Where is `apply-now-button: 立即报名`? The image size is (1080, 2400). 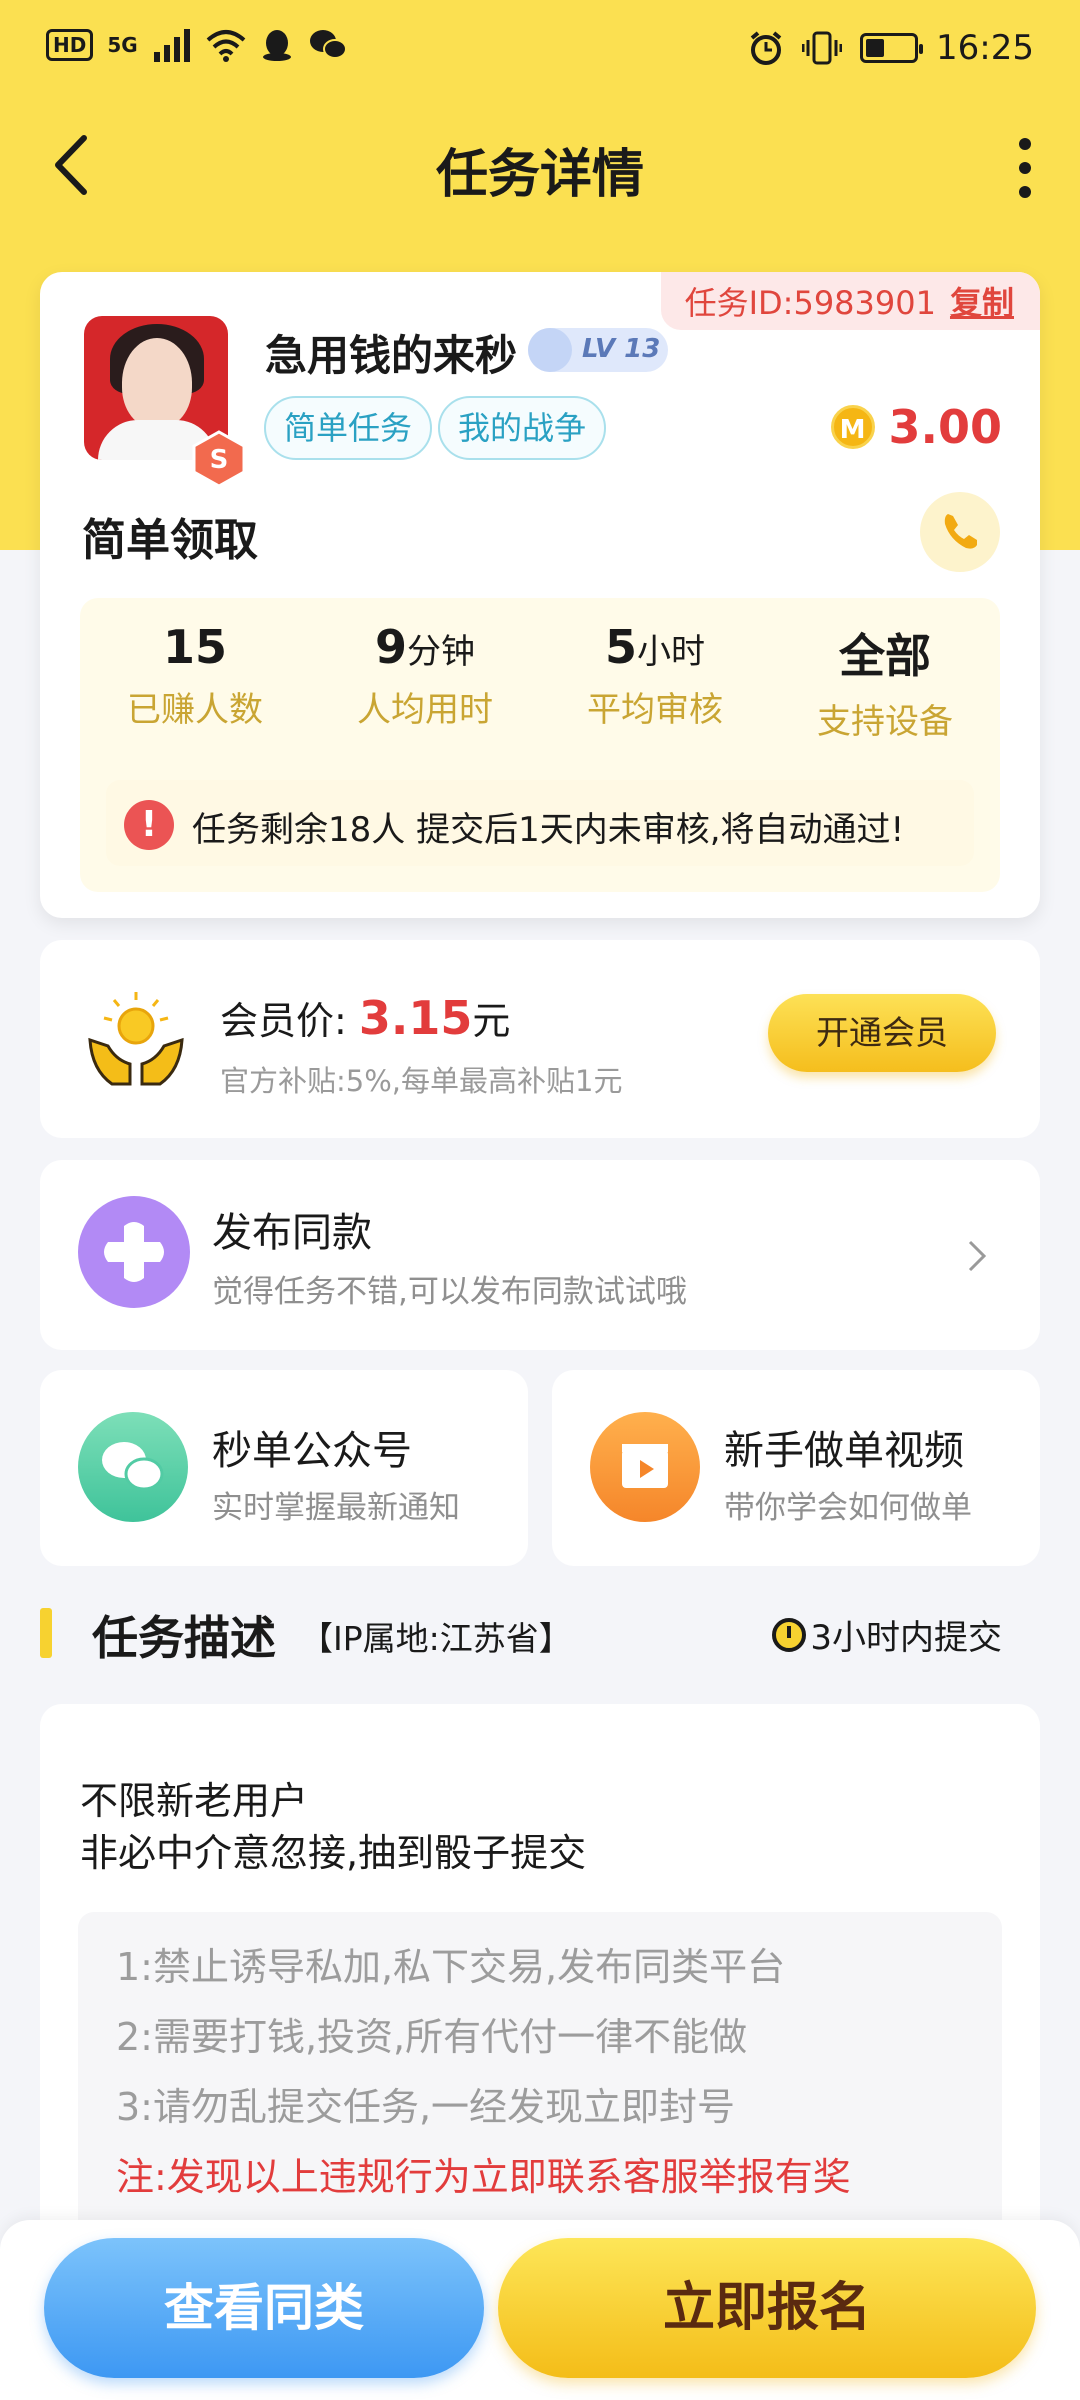 apply-now-button: 立即报名 is located at coordinates (767, 2308).